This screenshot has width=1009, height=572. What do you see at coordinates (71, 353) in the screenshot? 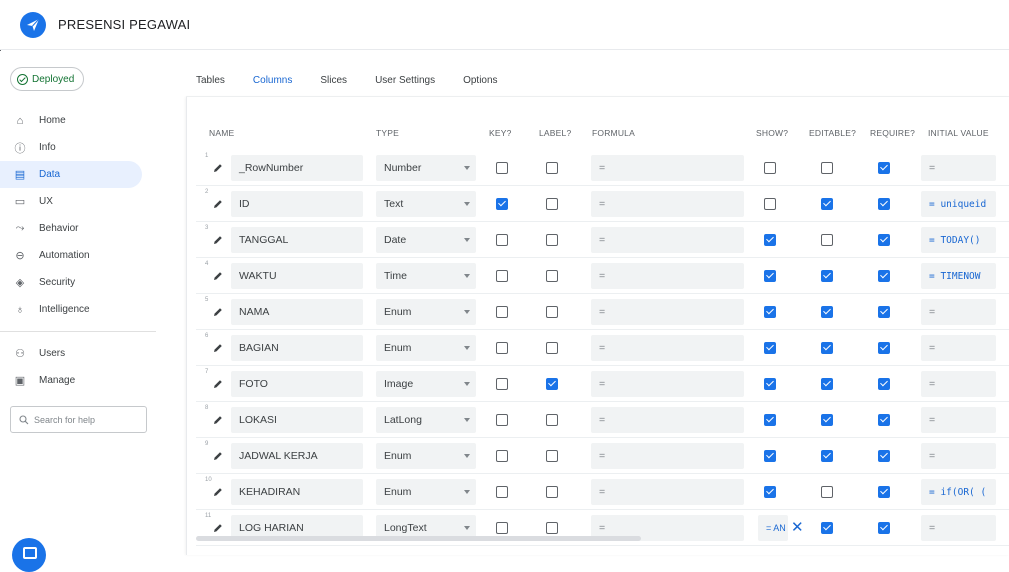
I see `sidebar-item-users: ⚇ Users` at bounding box center [71, 353].